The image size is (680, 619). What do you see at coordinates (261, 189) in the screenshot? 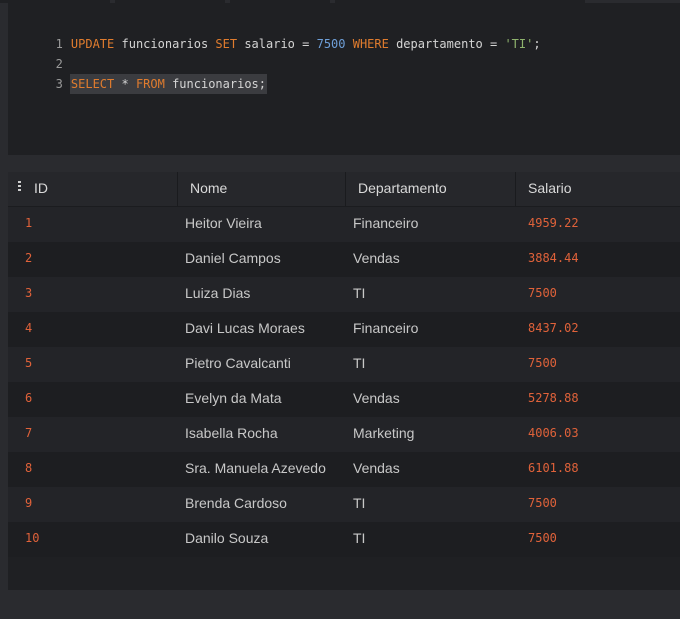
I see `column-header-nome: Nome` at bounding box center [261, 189].